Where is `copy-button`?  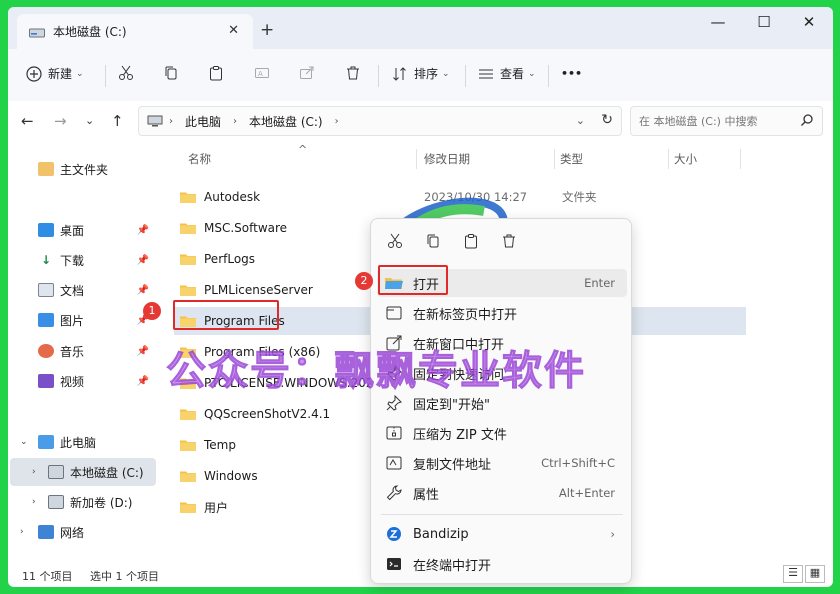 copy-button is located at coordinates (171, 73).